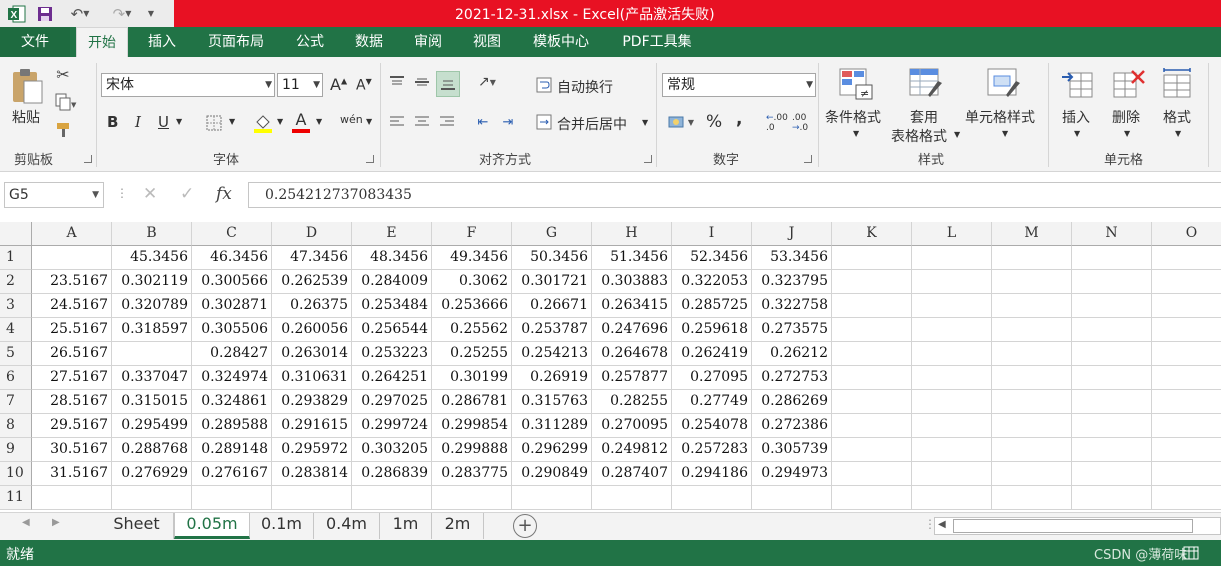 The width and height of the screenshot is (1221, 566). Describe the element at coordinates (552, 330) in the screenshot. I see `grid-cell: 0.253787` at that location.